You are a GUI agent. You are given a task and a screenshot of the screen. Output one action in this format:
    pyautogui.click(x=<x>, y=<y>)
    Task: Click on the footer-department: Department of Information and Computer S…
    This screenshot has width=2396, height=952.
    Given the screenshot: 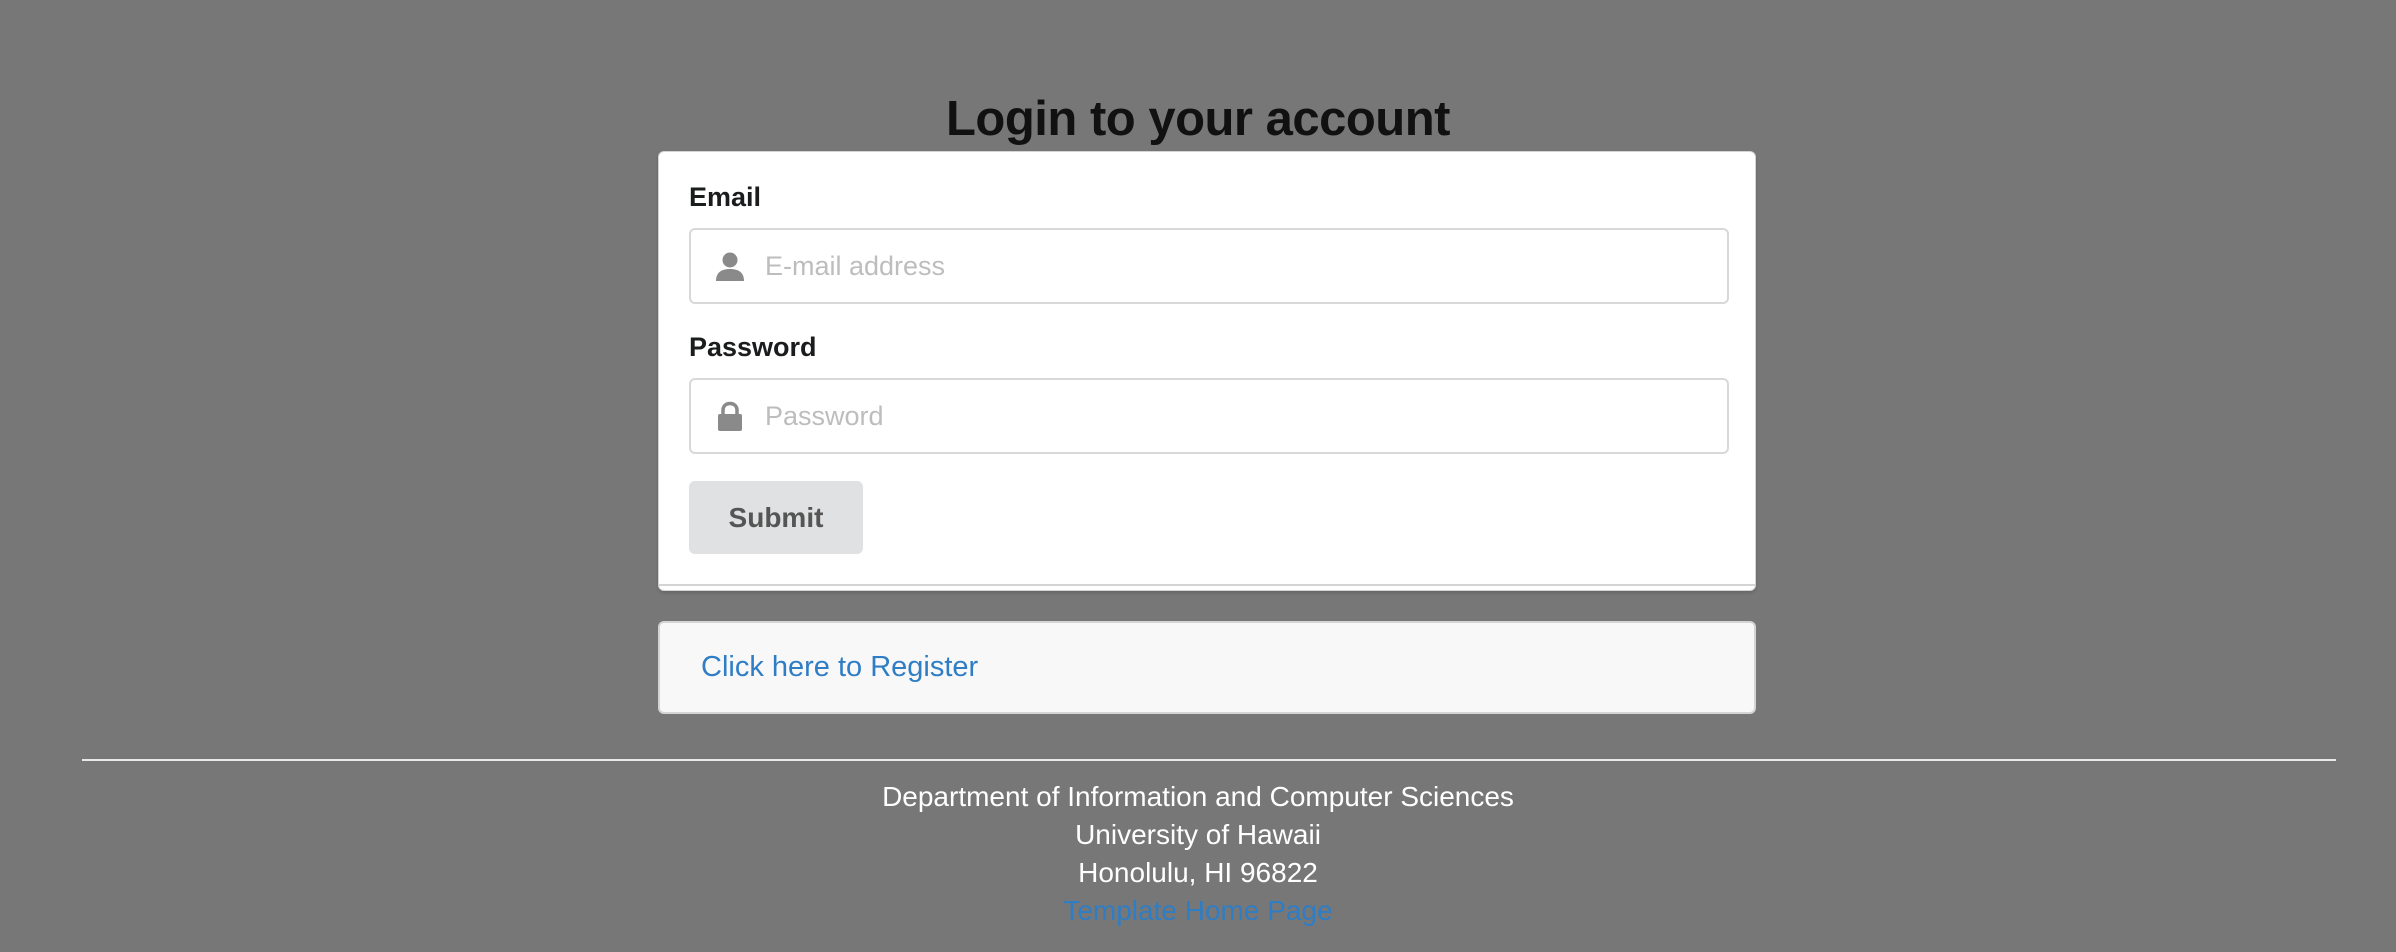 What is the action you would take?
    pyautogui.click(x=1198, y=796)
    